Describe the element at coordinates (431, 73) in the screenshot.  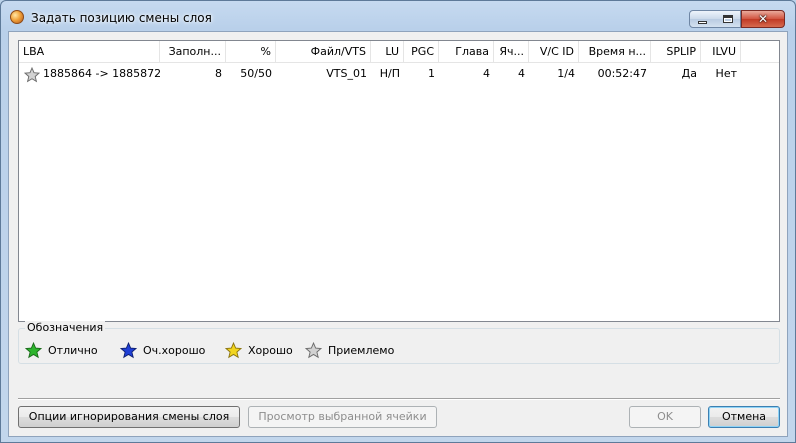
I see `cell-pgc: 1` at that location.